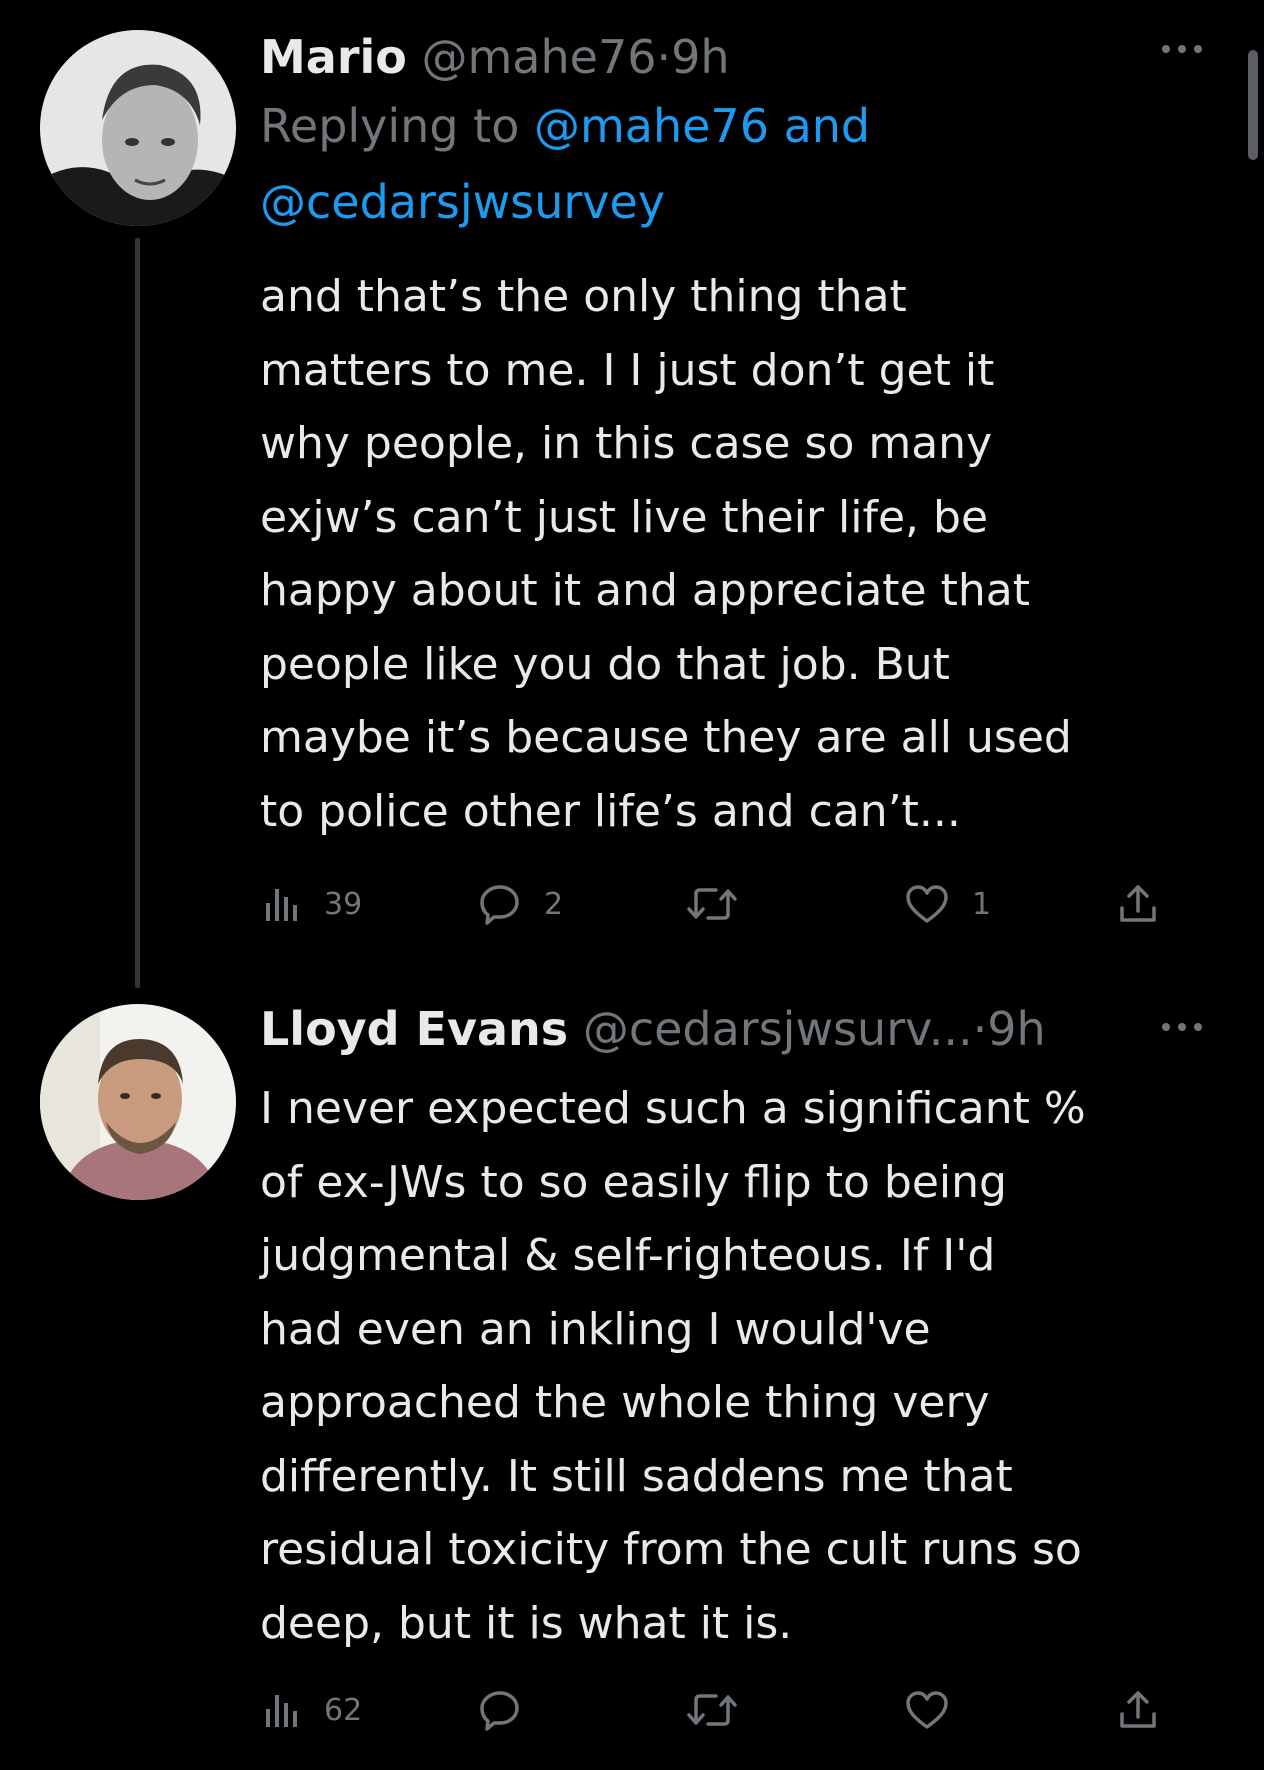 This screenshot has width=1264, height=1770. I want to click on text-line: happy about it and appreciate that, so click(645, 590).